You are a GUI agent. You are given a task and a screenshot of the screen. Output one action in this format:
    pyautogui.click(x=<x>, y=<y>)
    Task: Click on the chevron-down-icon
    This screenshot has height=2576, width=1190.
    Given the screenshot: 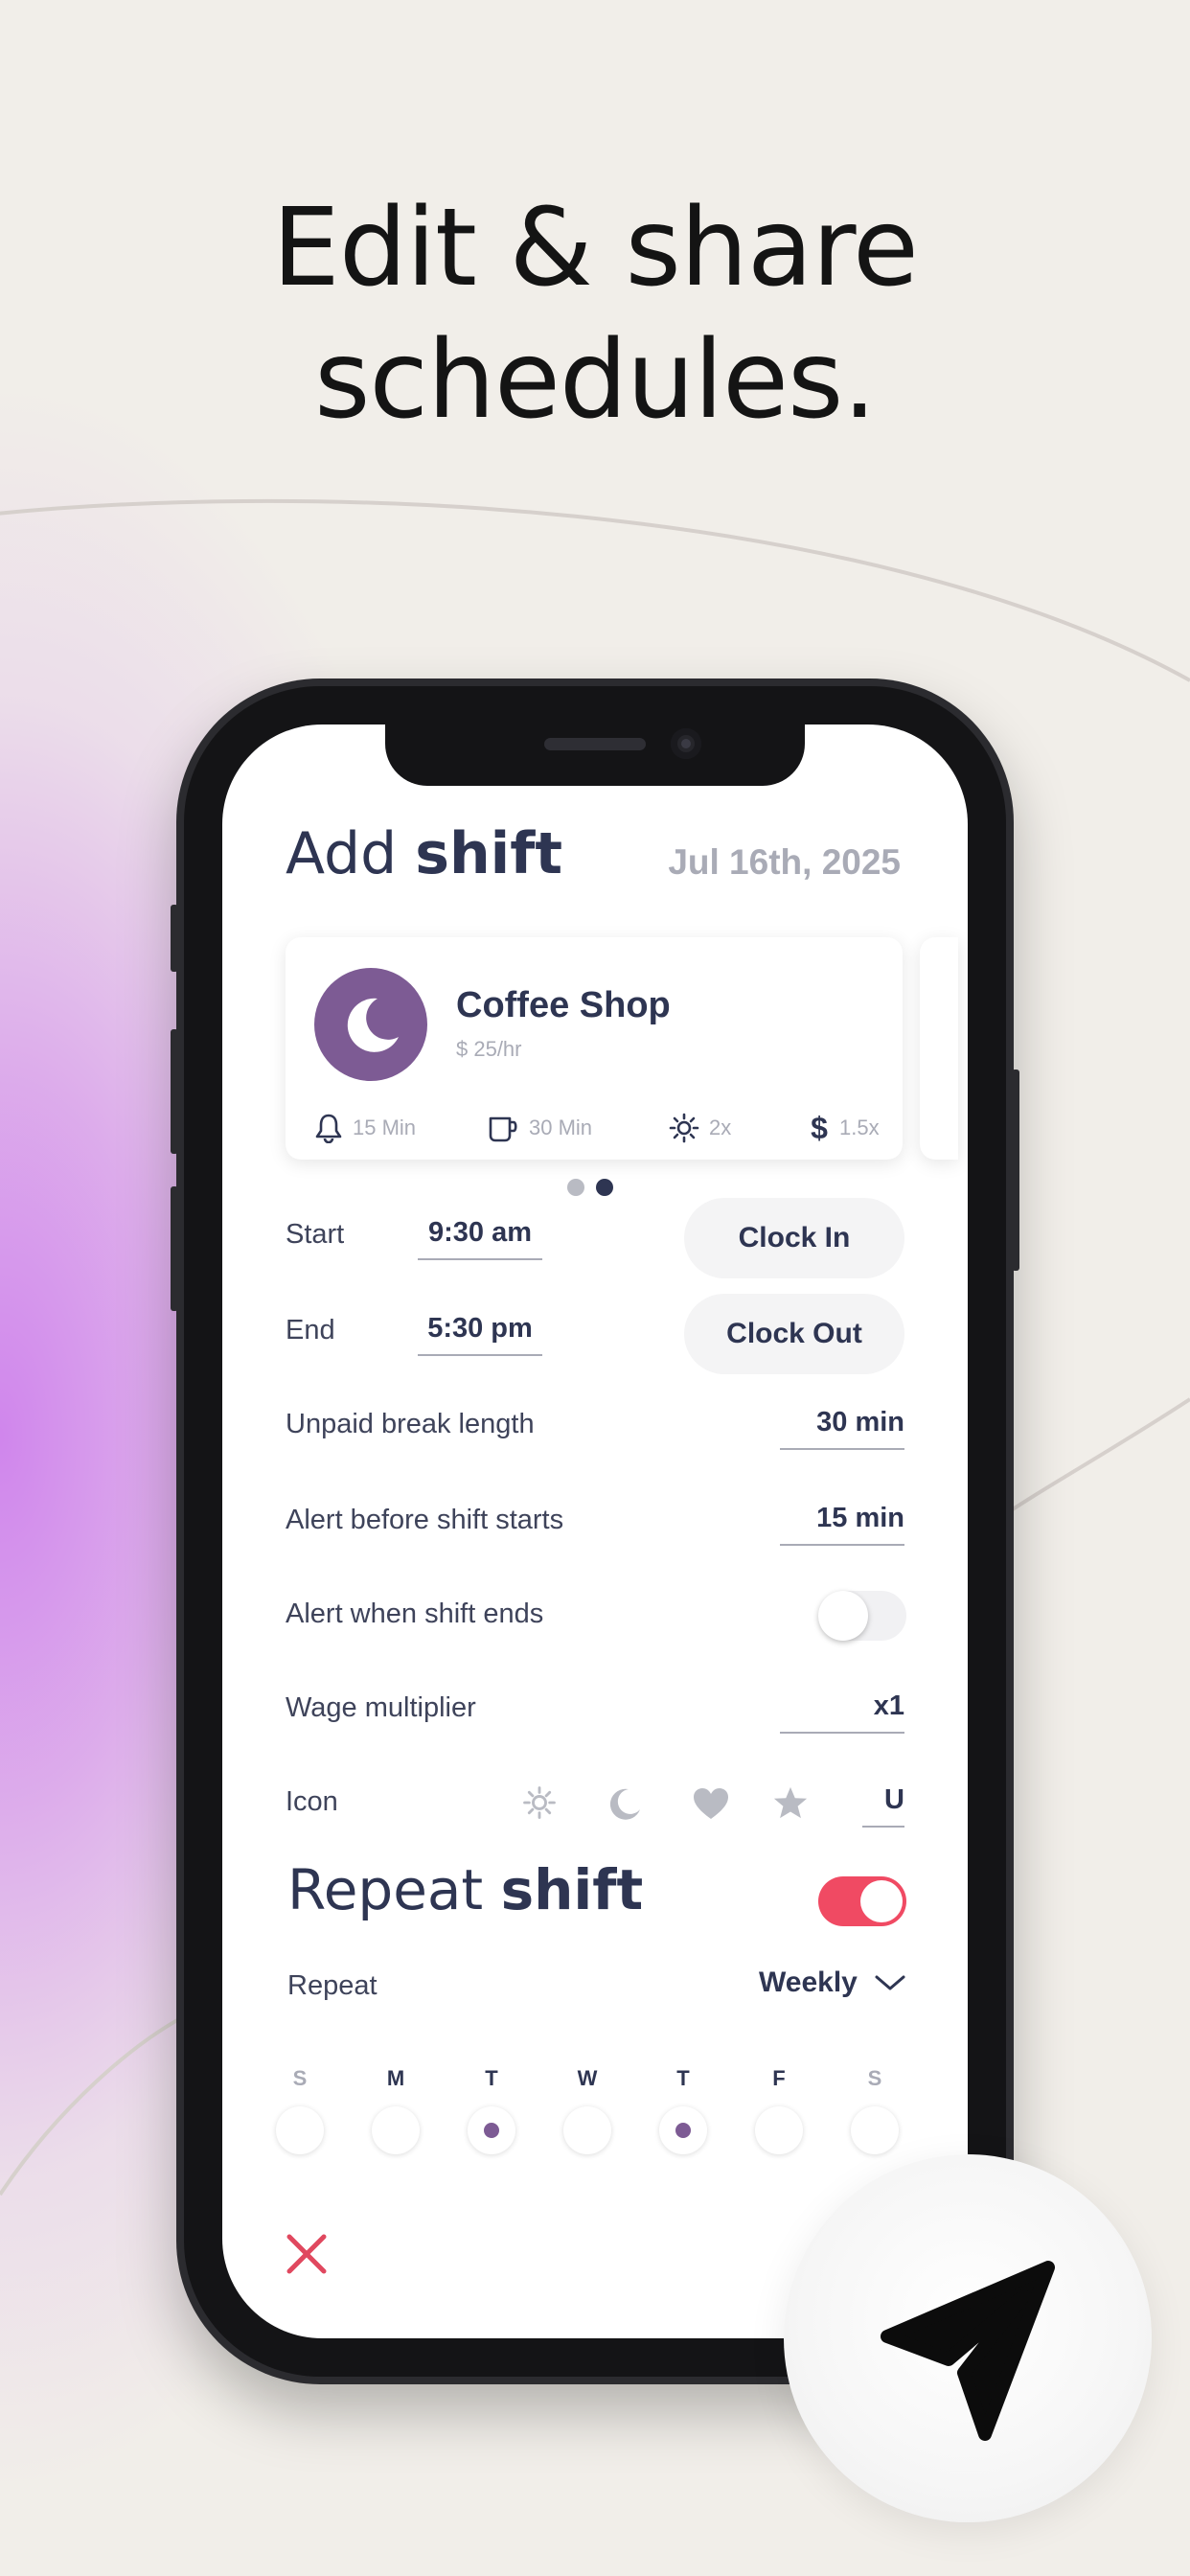 What is the action you would take?
    pyautogui.click(x=890, y=1982)
    